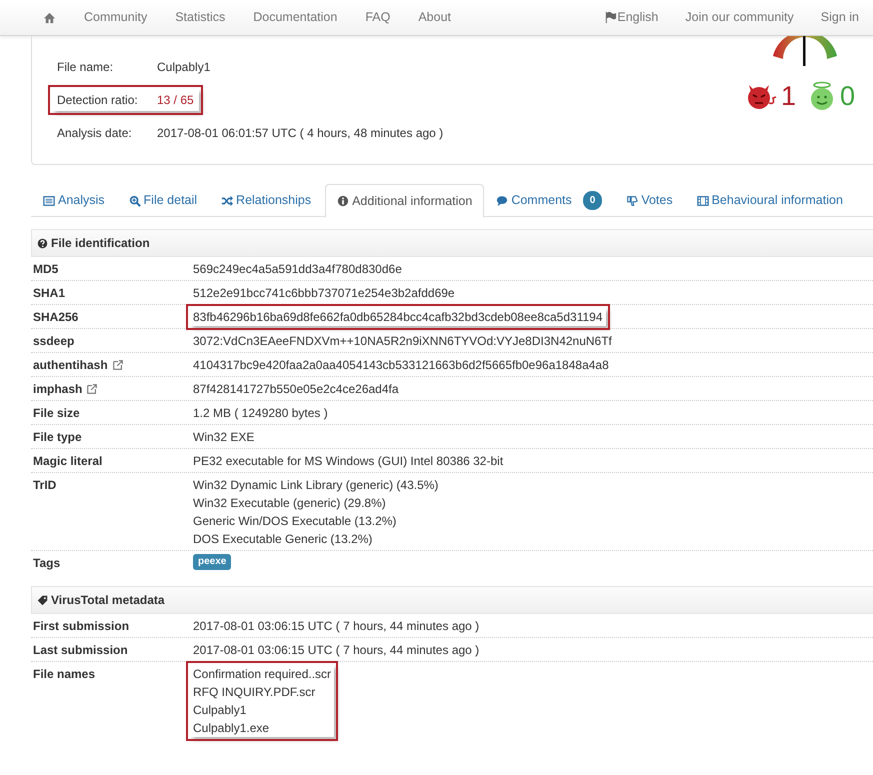 The width and height of the screenshot is (873, 775). What do you see at coordinates (227, 200) in the screenshot?
I see `shuffle-icon` at bounding box center [227, 200].